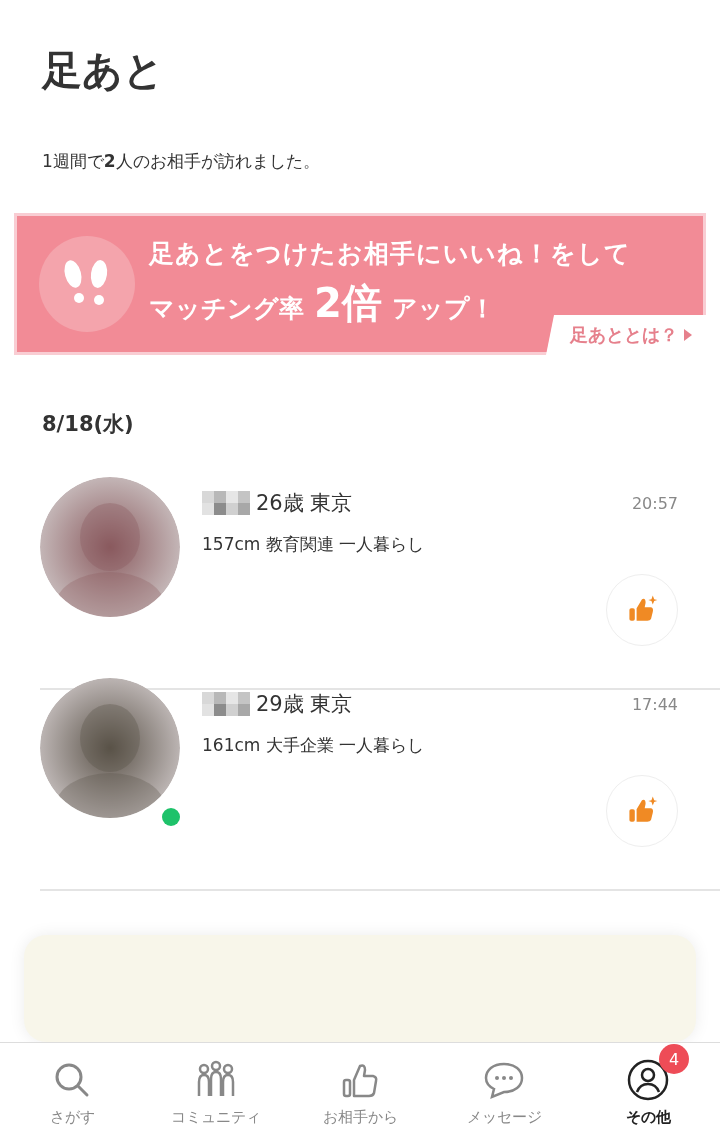 This screenshot has width=720, height=1133. What do you see at coordinates (688, 335) in the screenshot?
I see `triangle-icon` at bounding box center [688, 335].